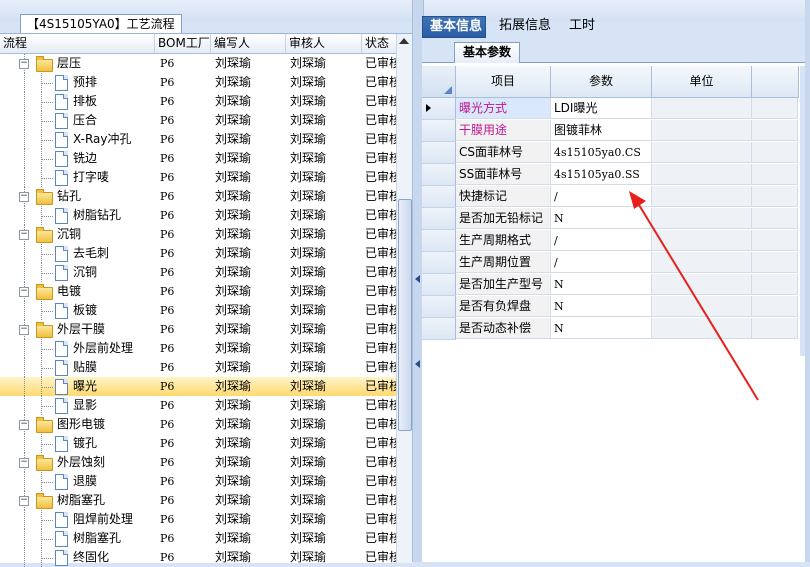 This screenshot has height=567, width=810. What do you see at coordinates (198, 557) in the screenshot?
I see `tree-row: 终固化 P6 刘琛瑜 刘琛瑜 已审核` at bounding box center [198, 557].